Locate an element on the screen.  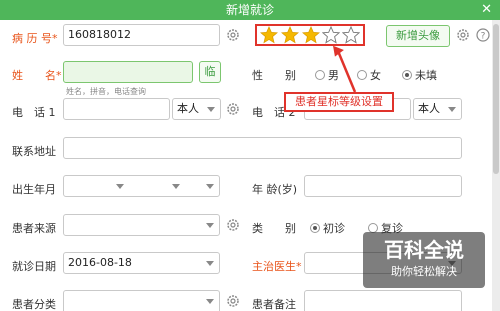
name-search-button: 临 is located at coordinates (210, 72).